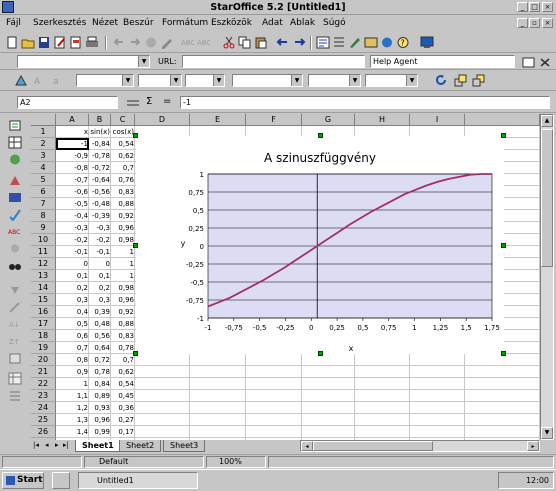  What do you see at coordinates (72, 324) in the screenshot?
I see `table-cell: 0,5` at bounding box center [72, 324].